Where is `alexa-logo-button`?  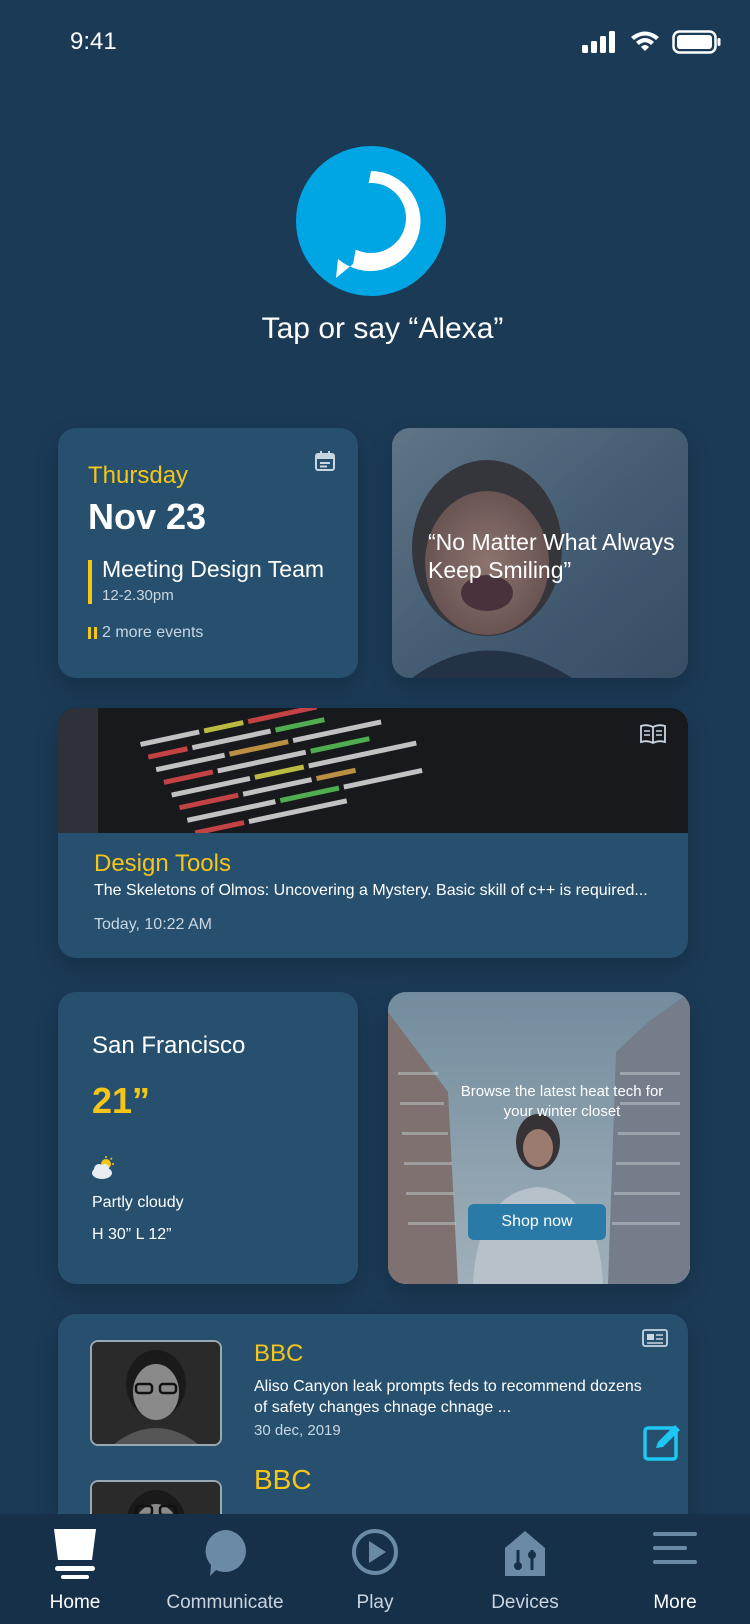
alexa-logo-button is located at coordinates (371, 221).